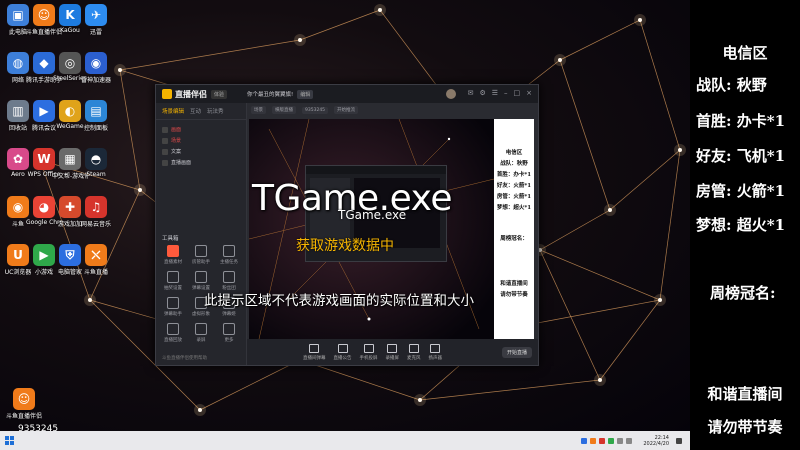 This screenshot has height=450, width=800. What do you see at coordinates (620, 440) in the screenshot?
I see `tray-network-icon` at bounding box center [620, 440].